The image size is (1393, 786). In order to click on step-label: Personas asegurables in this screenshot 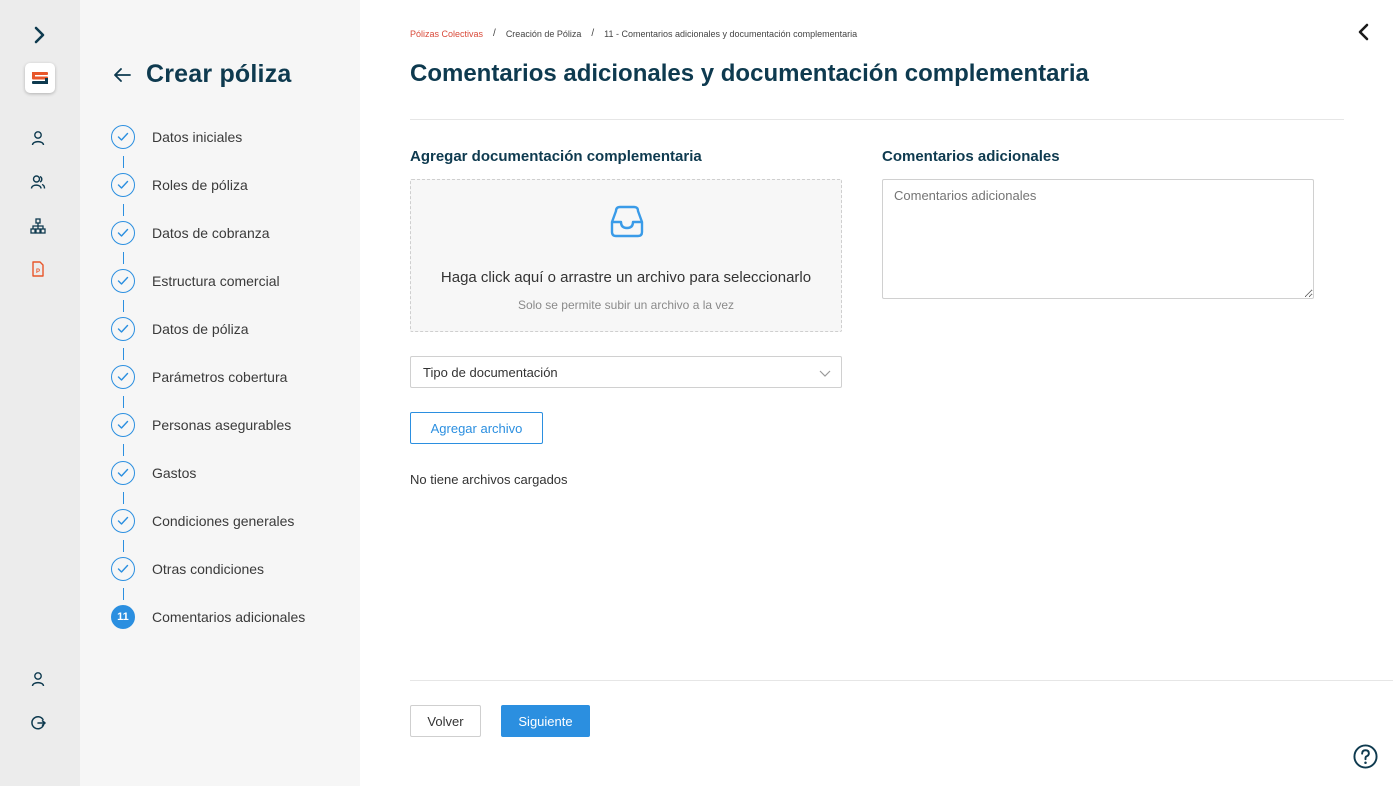, I will do `click(222, 425)`.